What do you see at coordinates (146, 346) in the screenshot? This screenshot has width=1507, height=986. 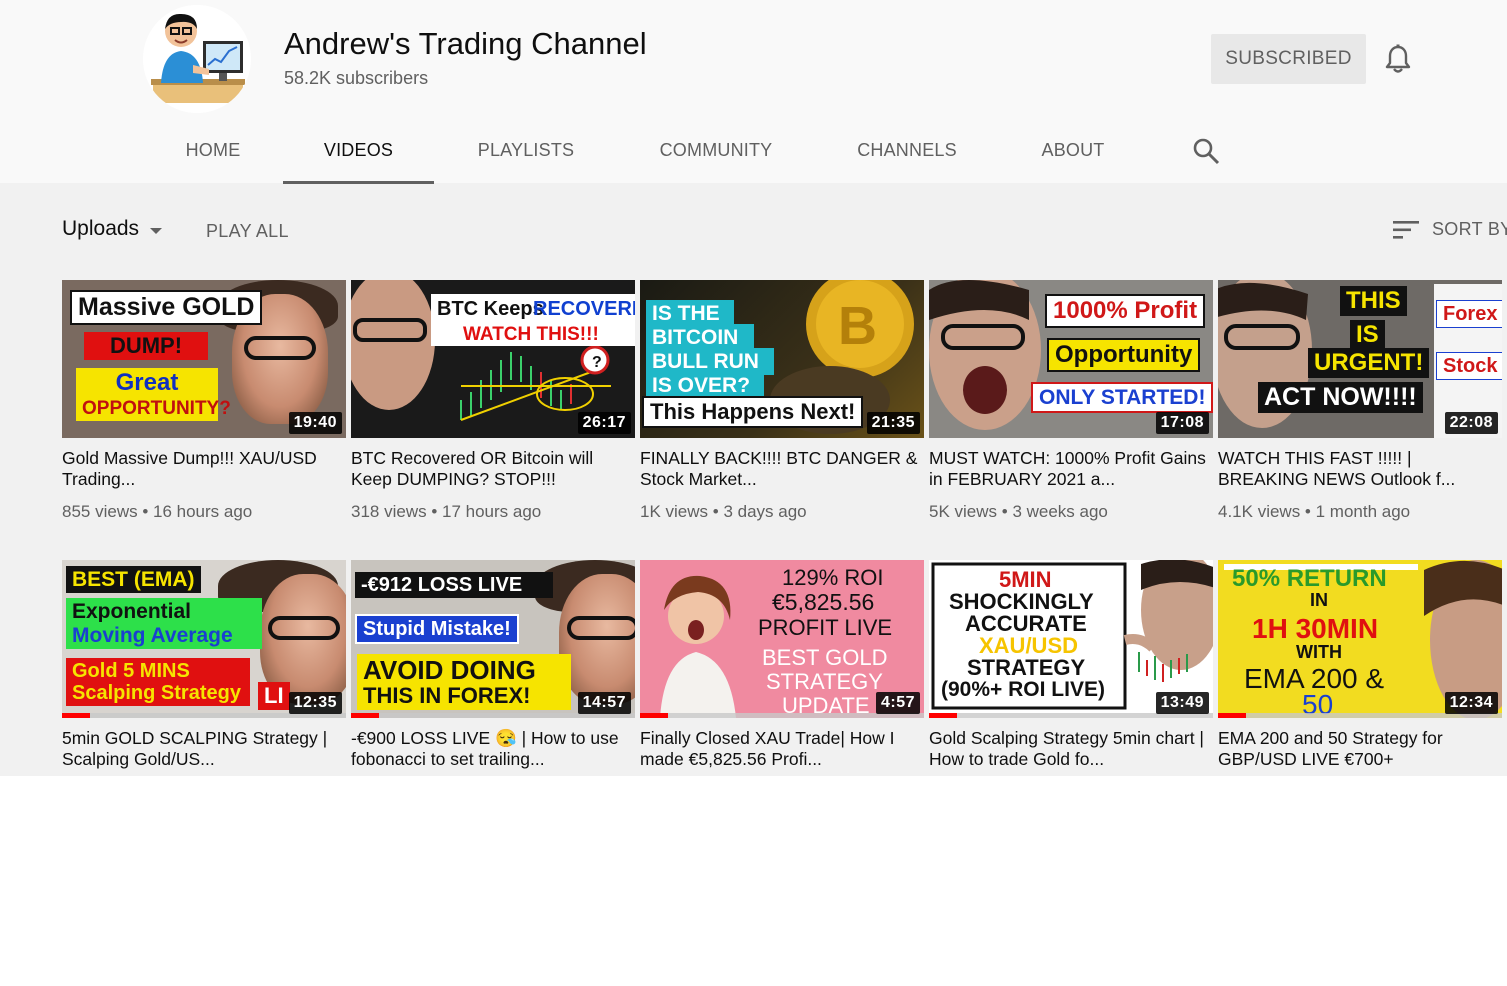 I see `thumbnail-text: DUMP!` at bounding box center [146, 346].